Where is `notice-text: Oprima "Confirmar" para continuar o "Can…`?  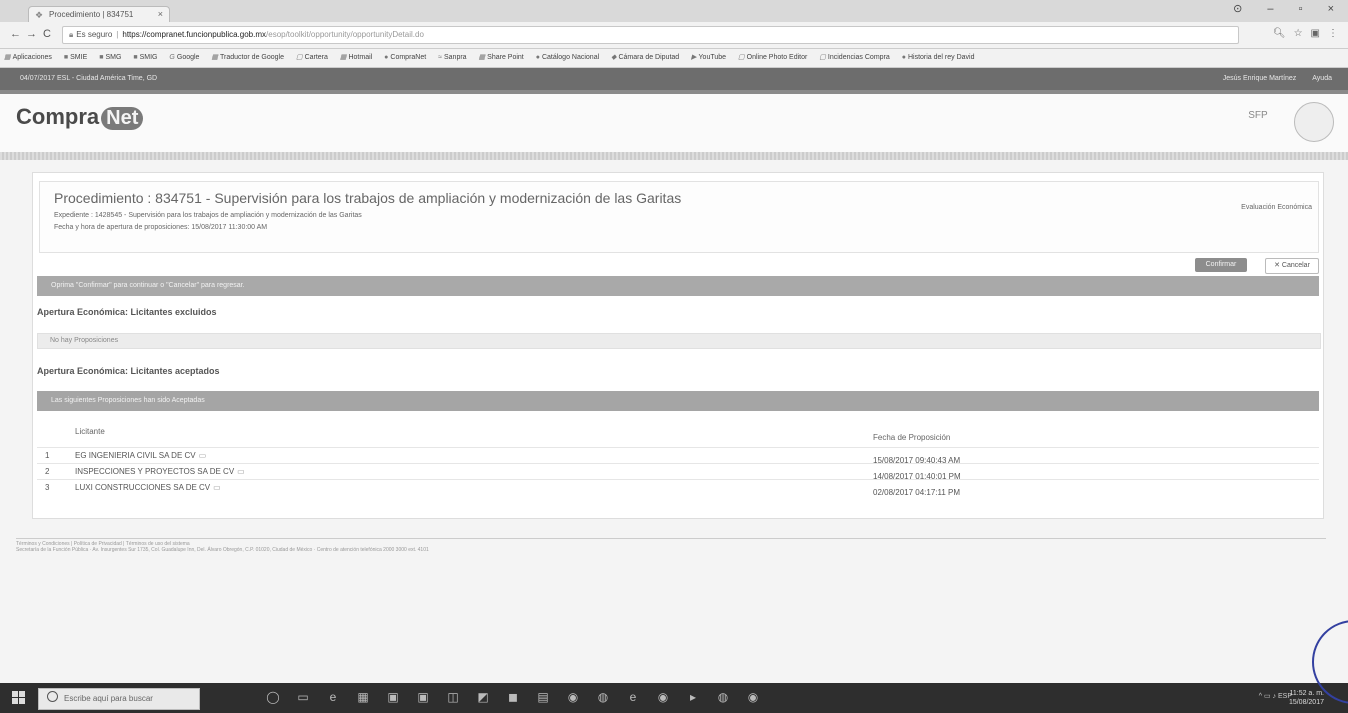 notice-text: Oprima "Confirmar" para continuar o "Can… is located at coordinates (148, 285).